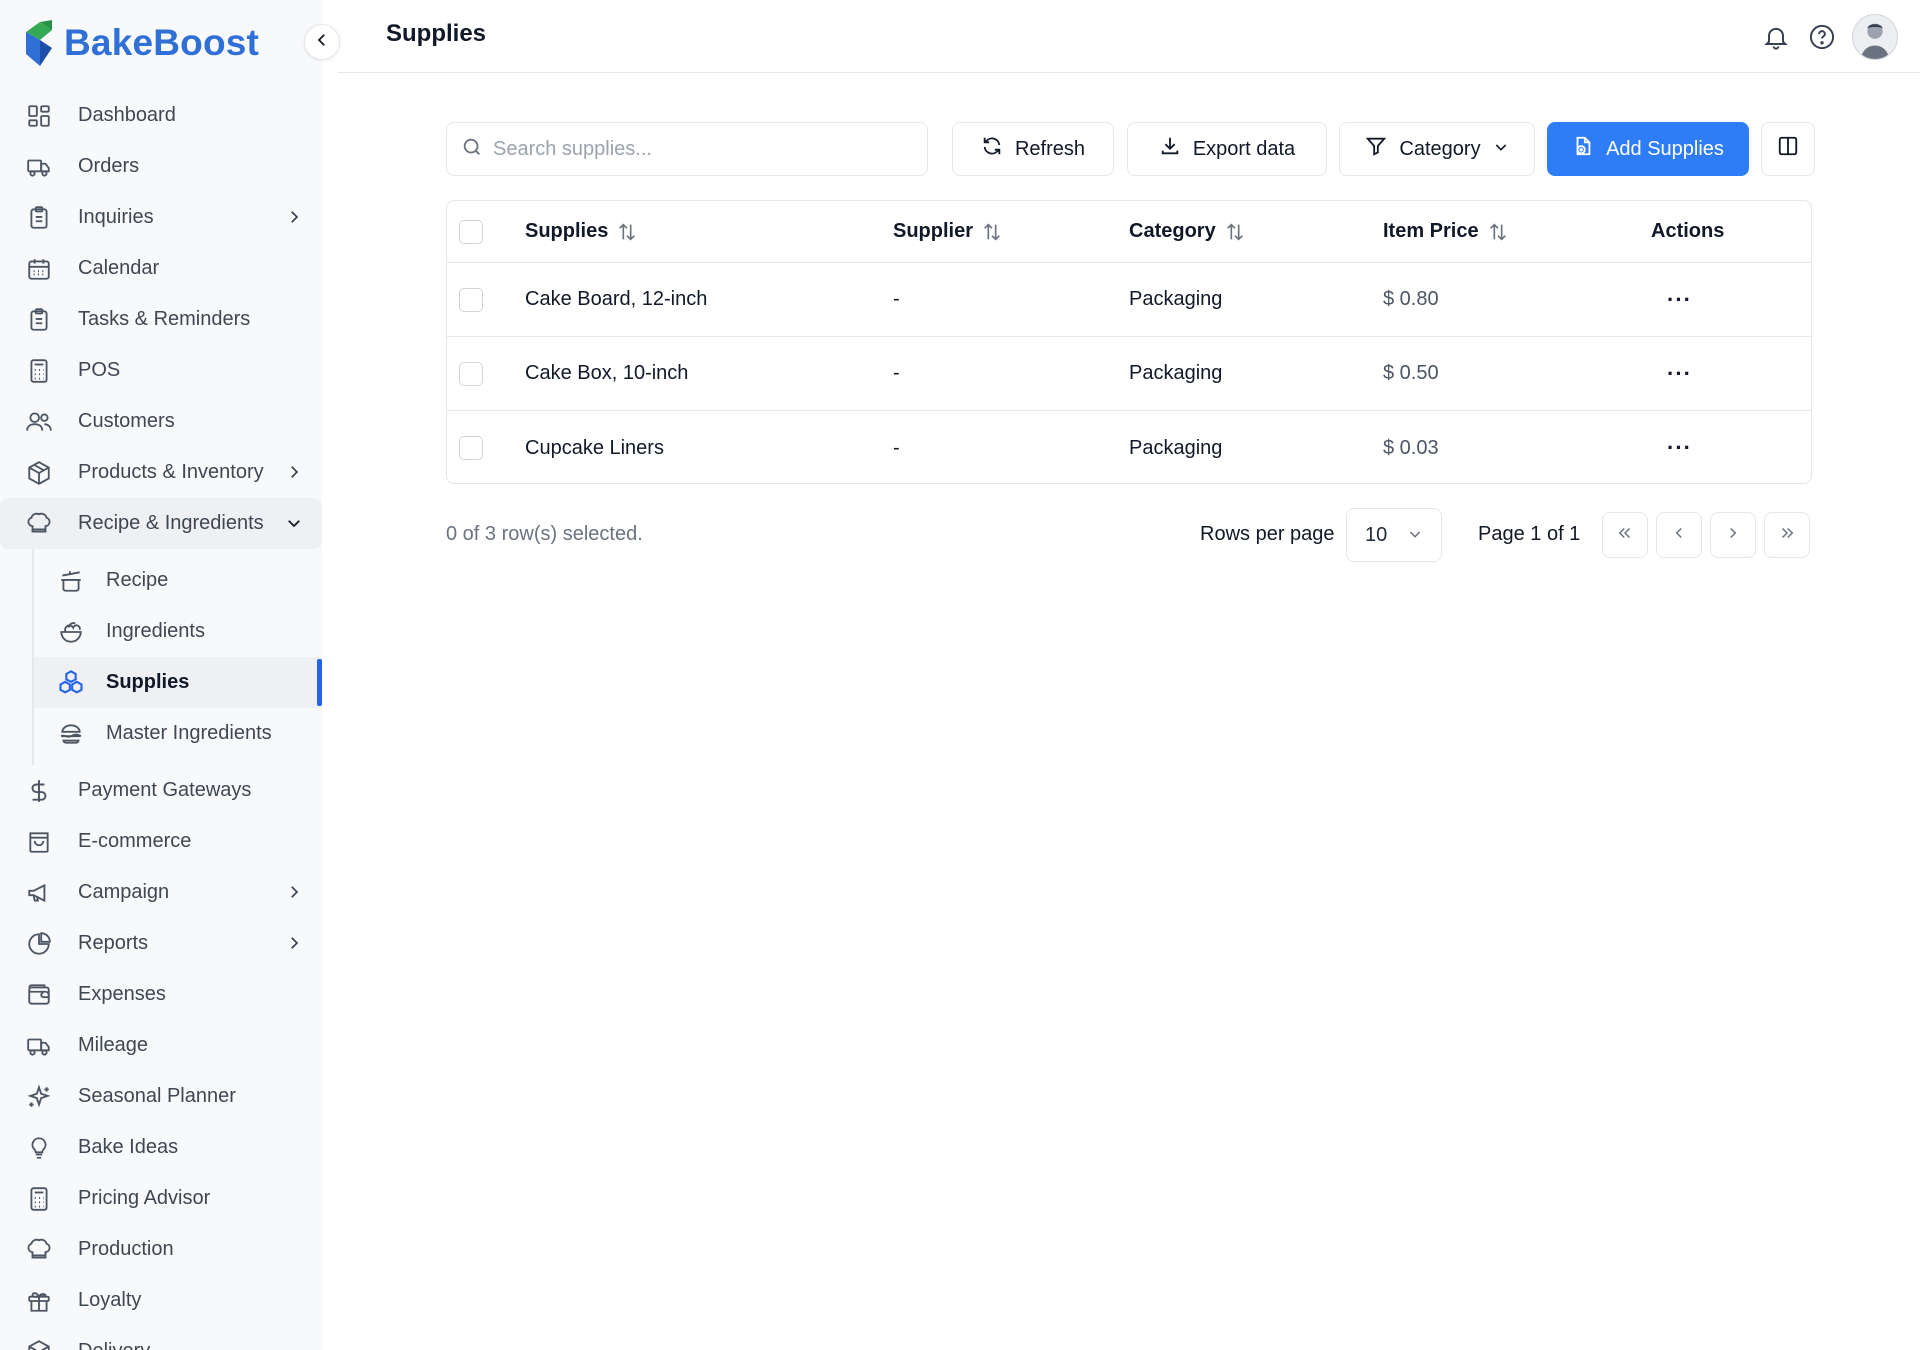 This screenshot has width=1920, height=1350. What do you see at coordinates (1394, 535) in the screenshot?
I see `rows-per-page-select: 10` at bounding box center [1394, 535].